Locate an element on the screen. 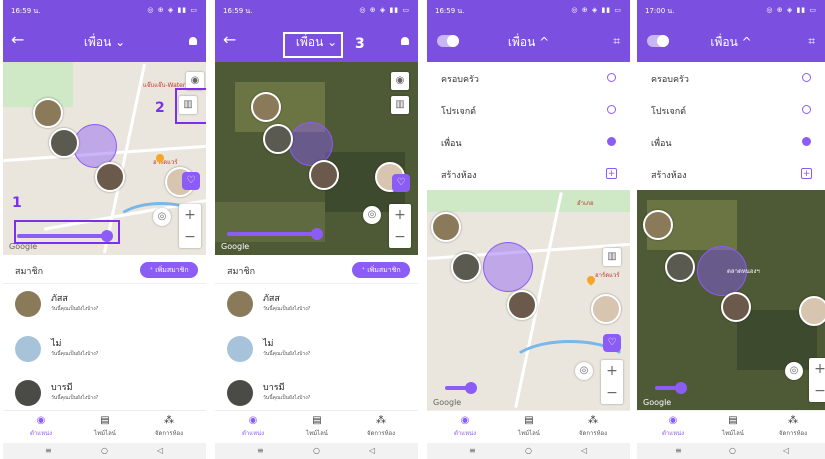 The width and height of the screenshot is (825, 459). satellite-map-view: ตลาดหนองฯ ◎ + − Google is located at coordinates (731, 300).